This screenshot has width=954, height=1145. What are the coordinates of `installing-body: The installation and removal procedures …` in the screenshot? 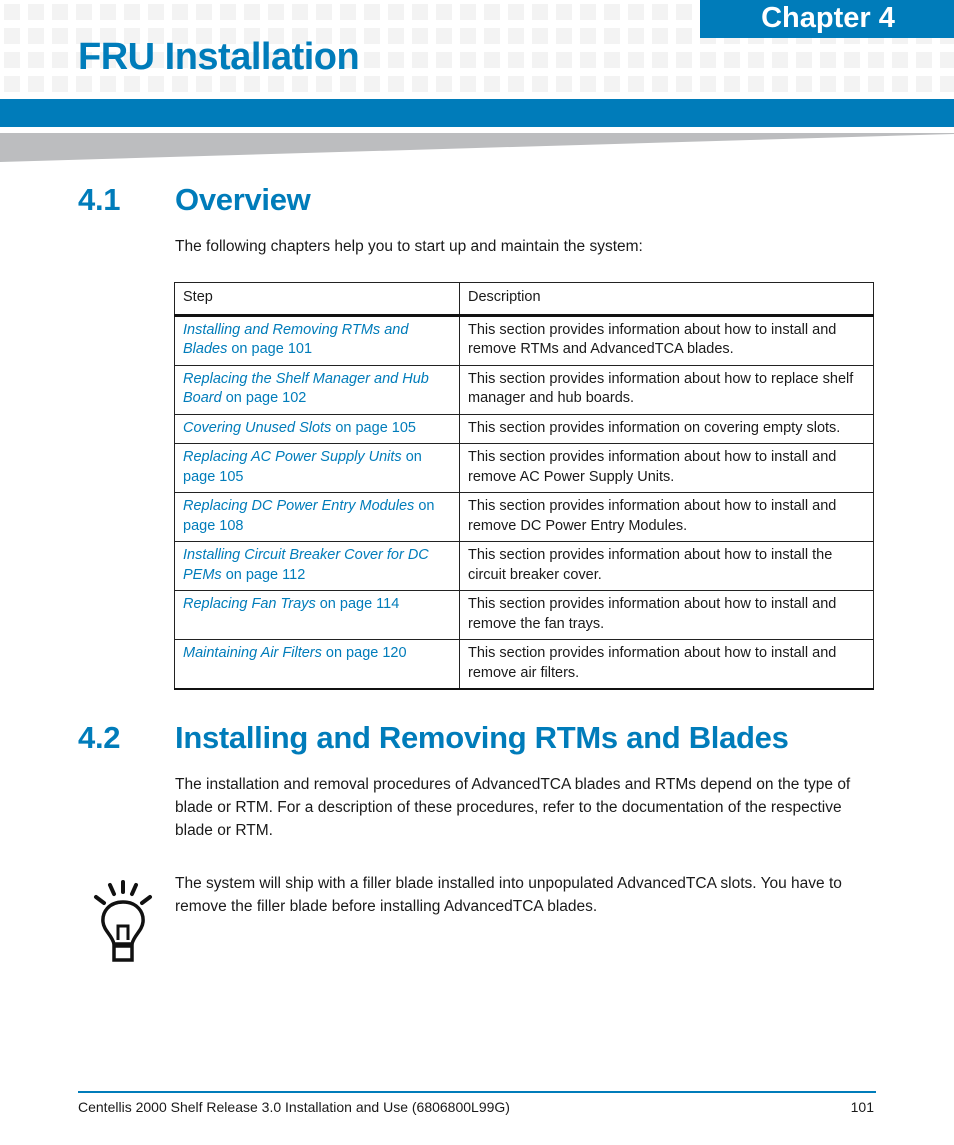 It's located at (513, 807).